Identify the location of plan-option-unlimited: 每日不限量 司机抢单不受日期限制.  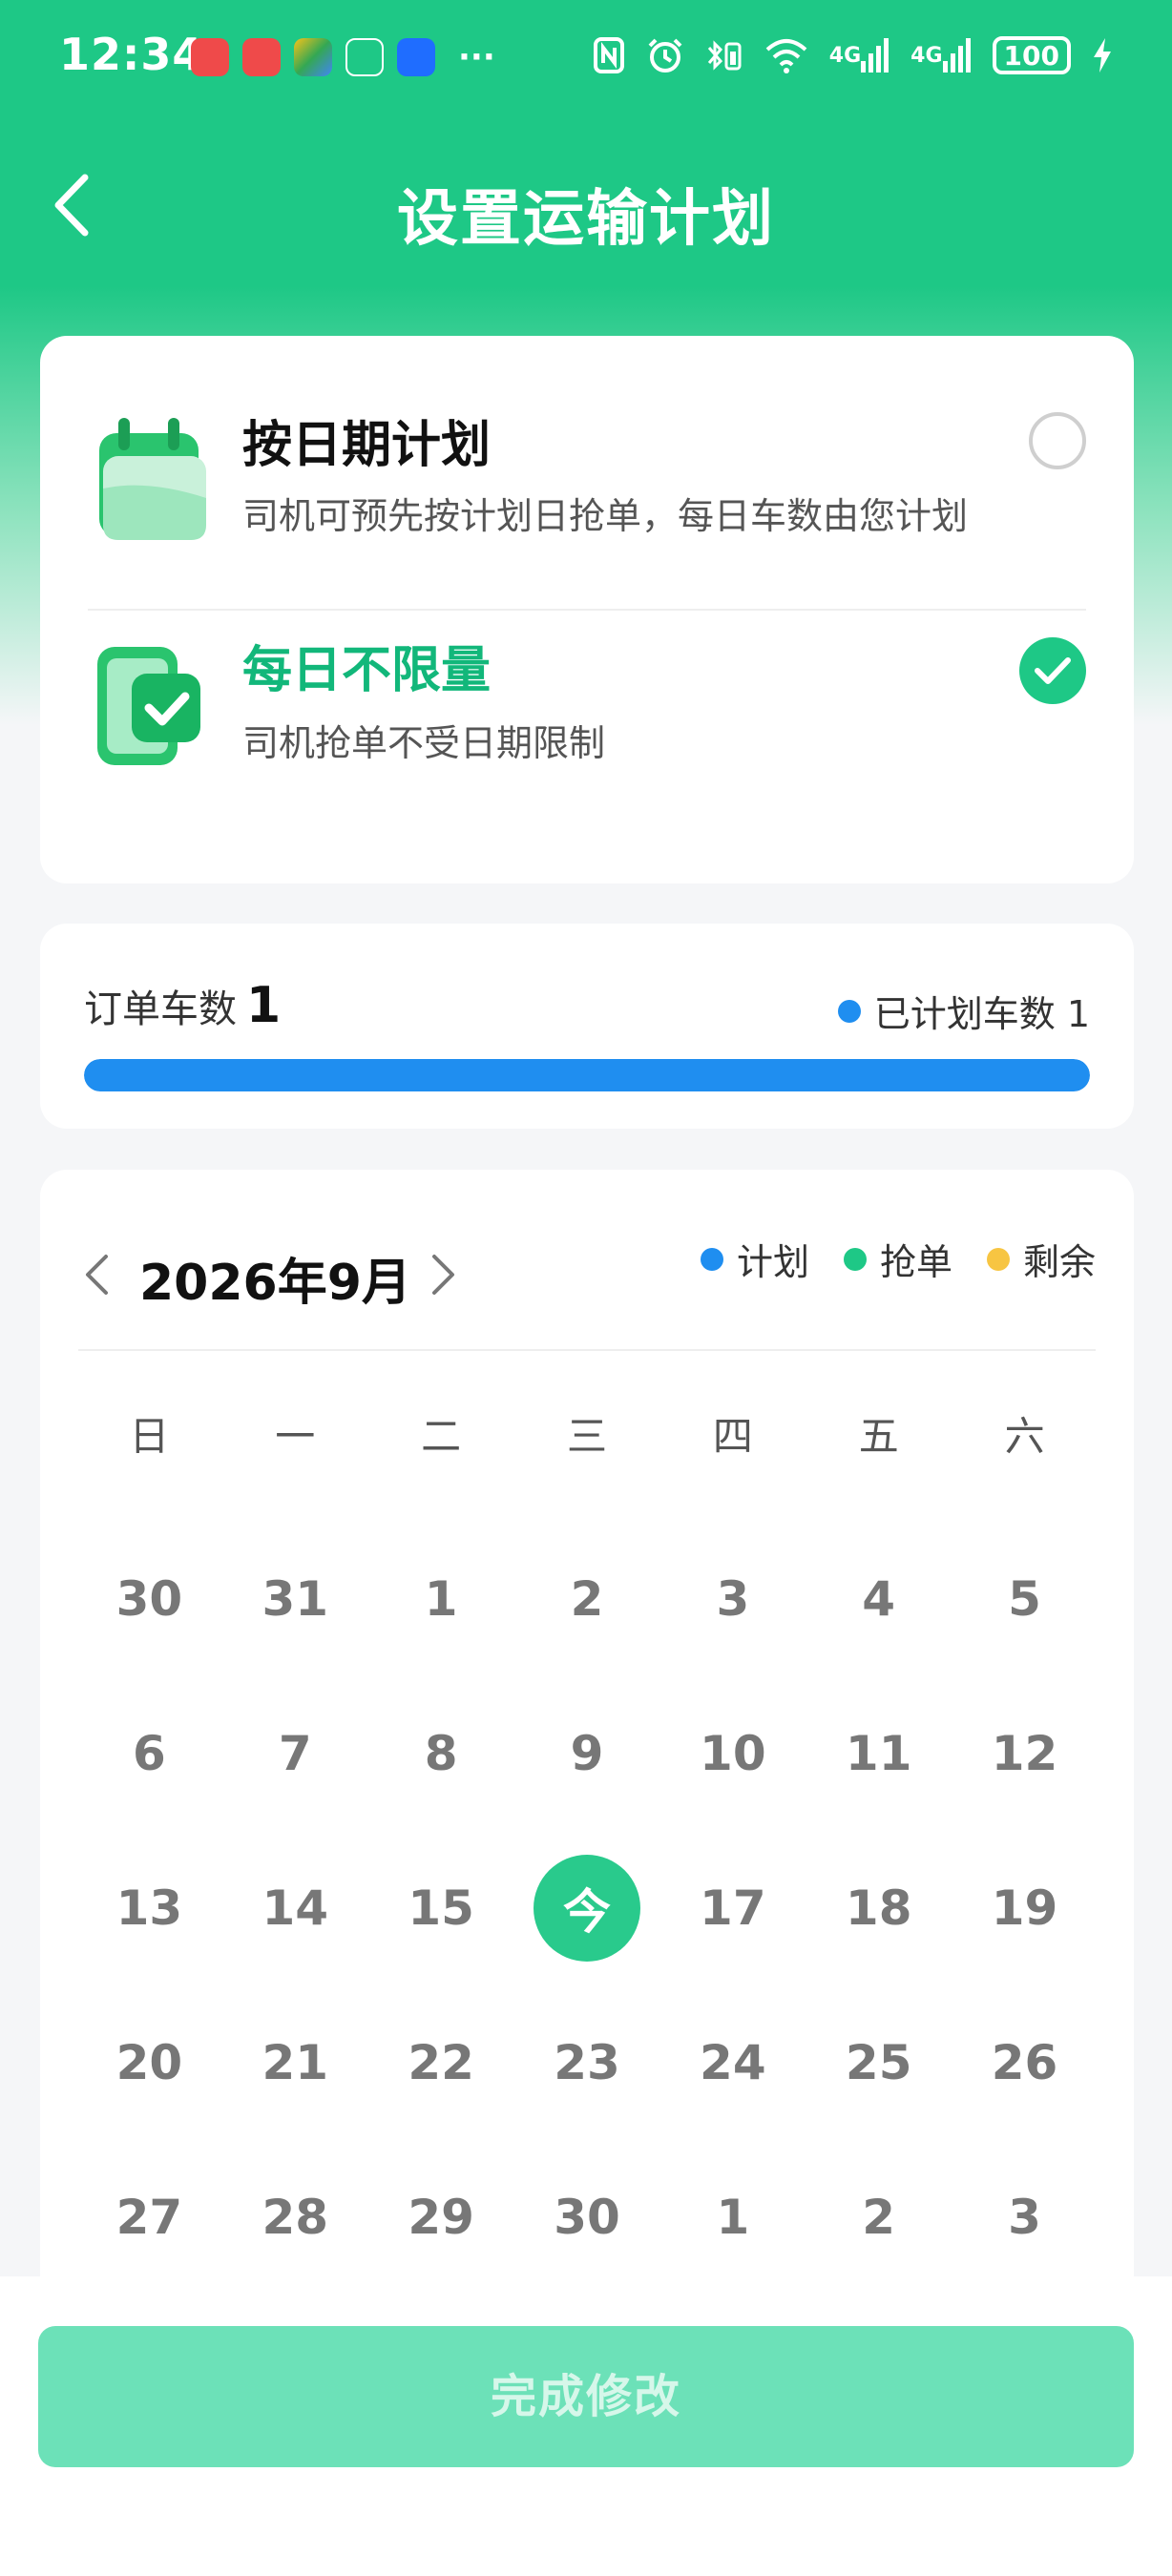
(587, 744).